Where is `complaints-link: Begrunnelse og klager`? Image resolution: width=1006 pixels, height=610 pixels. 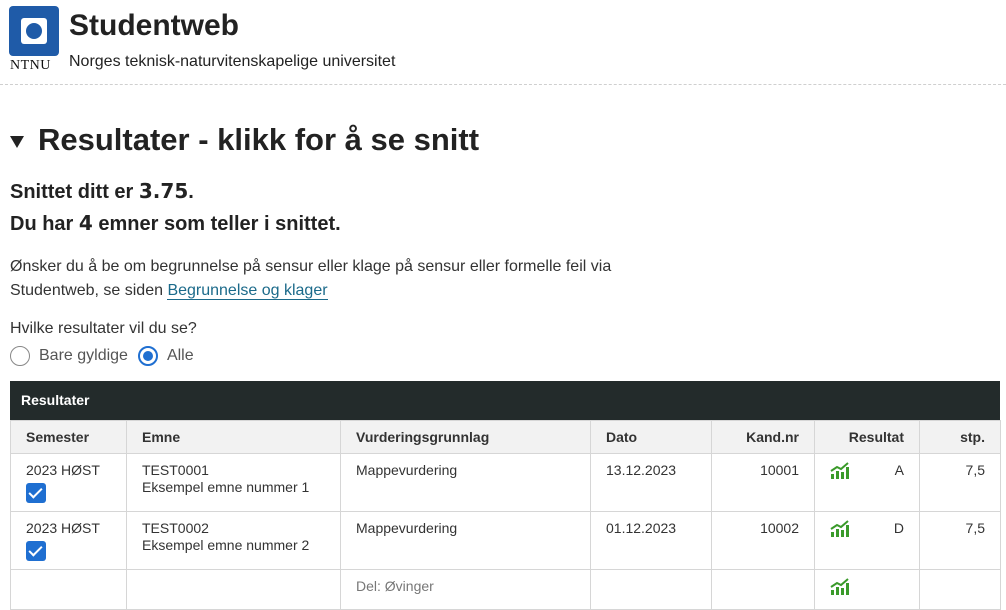
complaints-link: Begrunnelse og klager is located at coordinates (247, 291).